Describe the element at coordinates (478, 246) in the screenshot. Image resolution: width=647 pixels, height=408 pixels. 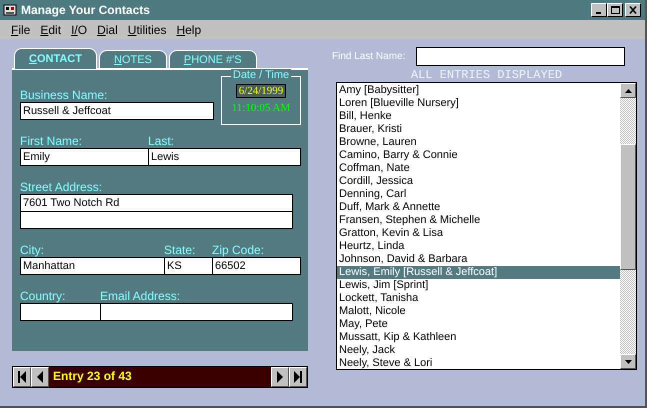
I see `list-item: Heurtz, Linda` at that location.